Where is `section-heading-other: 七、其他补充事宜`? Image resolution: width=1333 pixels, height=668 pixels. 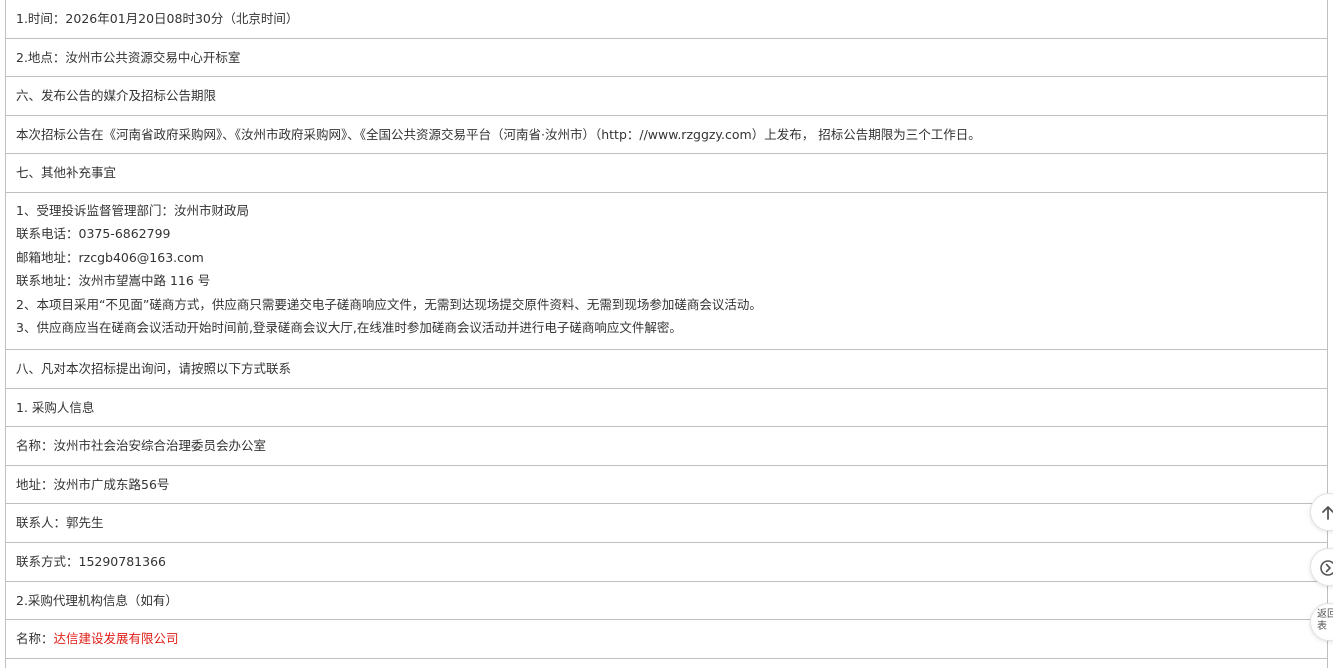
section-heading-other: 七、其他补充事宜 is located at coordinates (666, 173).